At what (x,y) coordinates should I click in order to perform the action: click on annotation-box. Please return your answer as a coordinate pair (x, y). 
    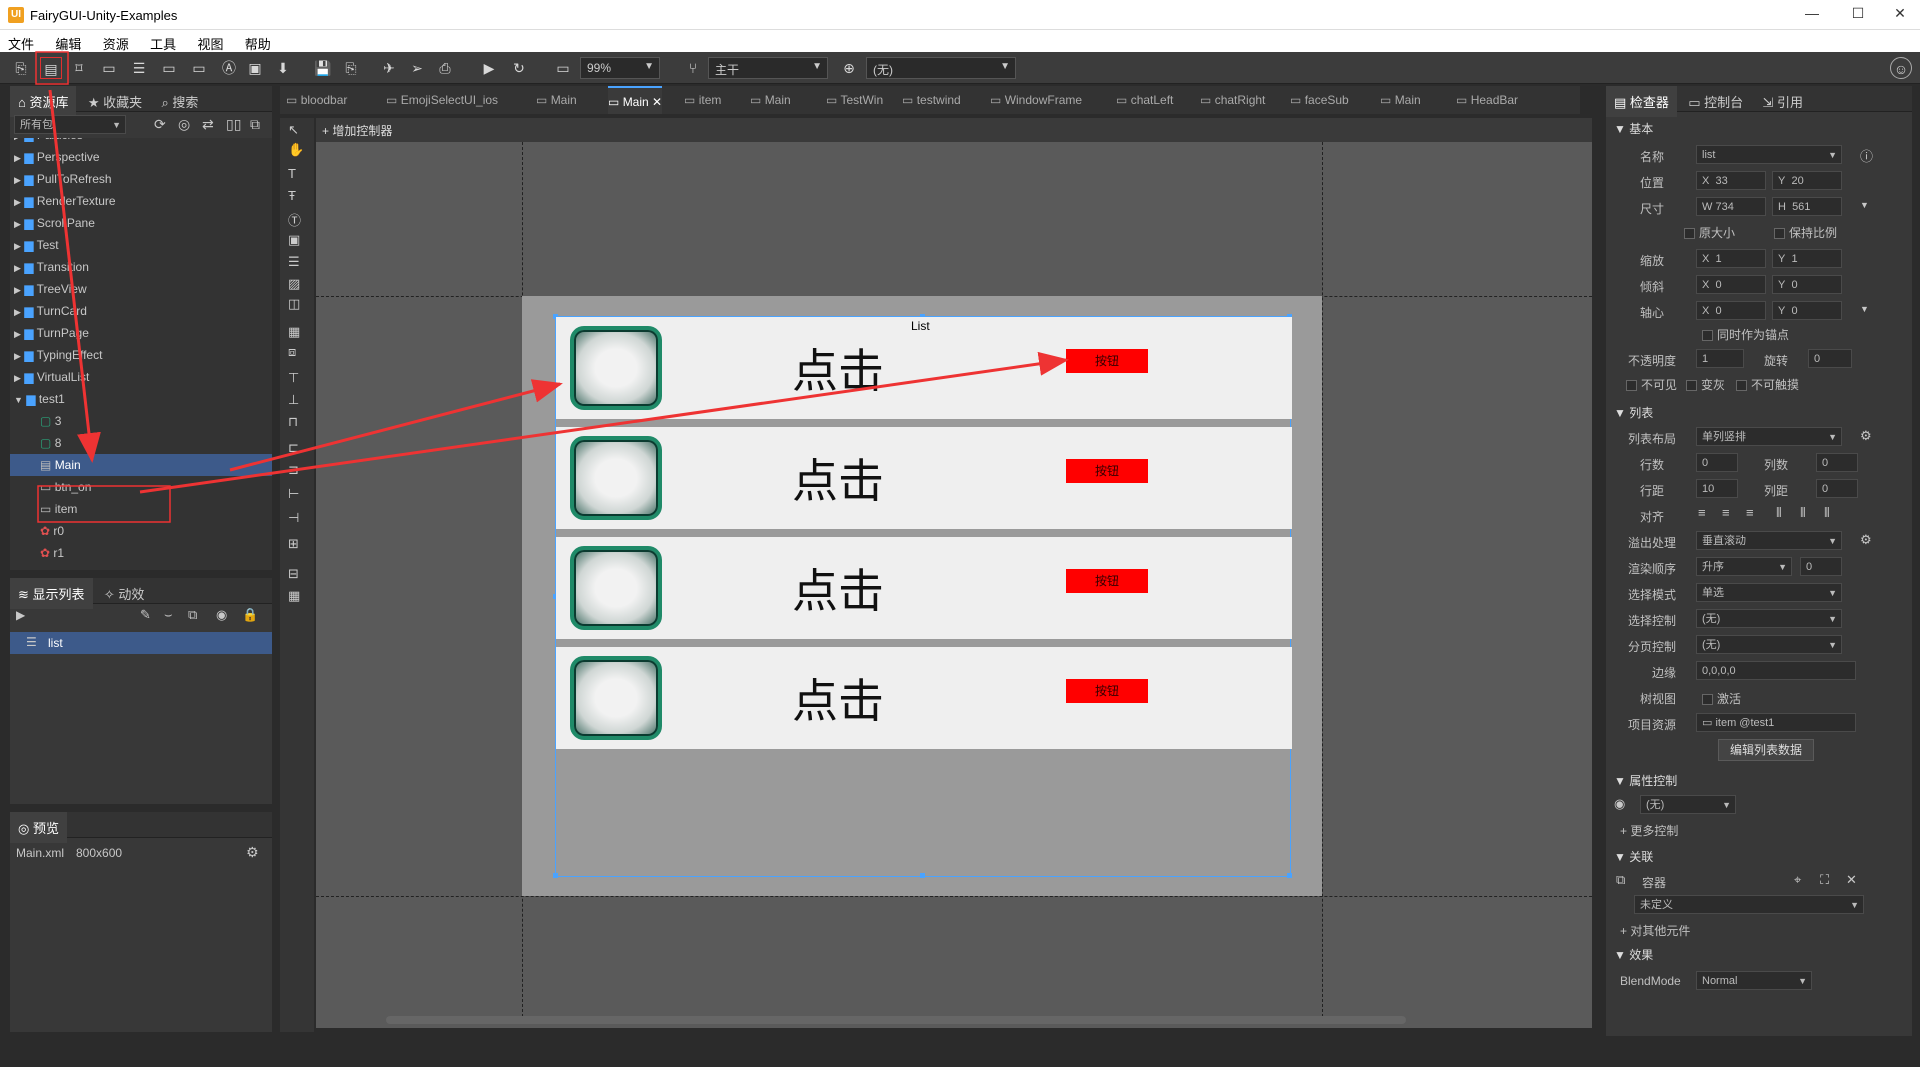
    Looking at the image, I should click on (52, 68).